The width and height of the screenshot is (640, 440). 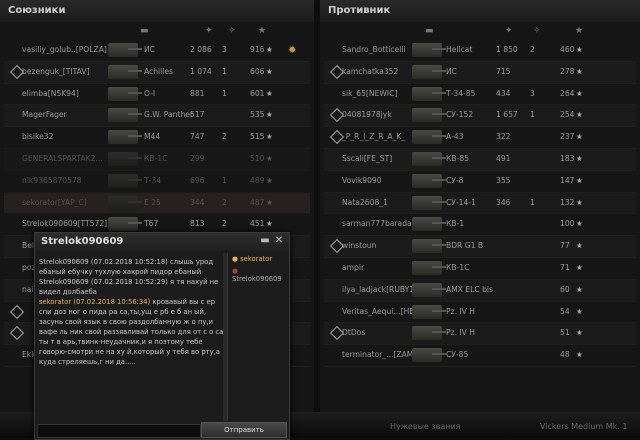 What do you see at coordinates (150, 93) in the screenshot?
I see `tank-name: O-I` at bounding box center [150, 93].